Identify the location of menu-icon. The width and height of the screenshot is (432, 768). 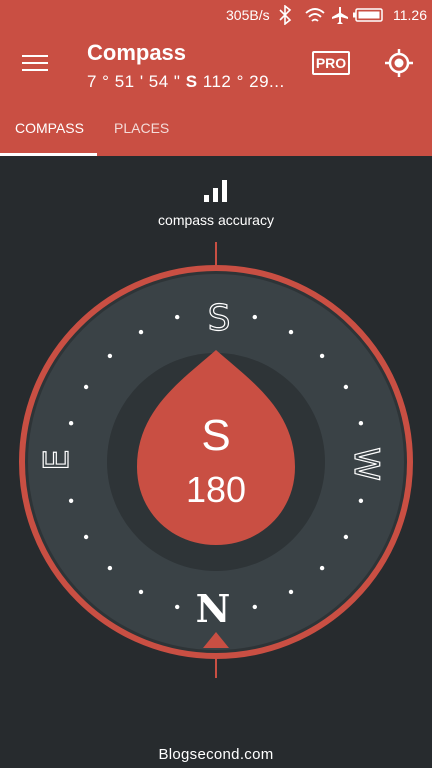
(35, 63).